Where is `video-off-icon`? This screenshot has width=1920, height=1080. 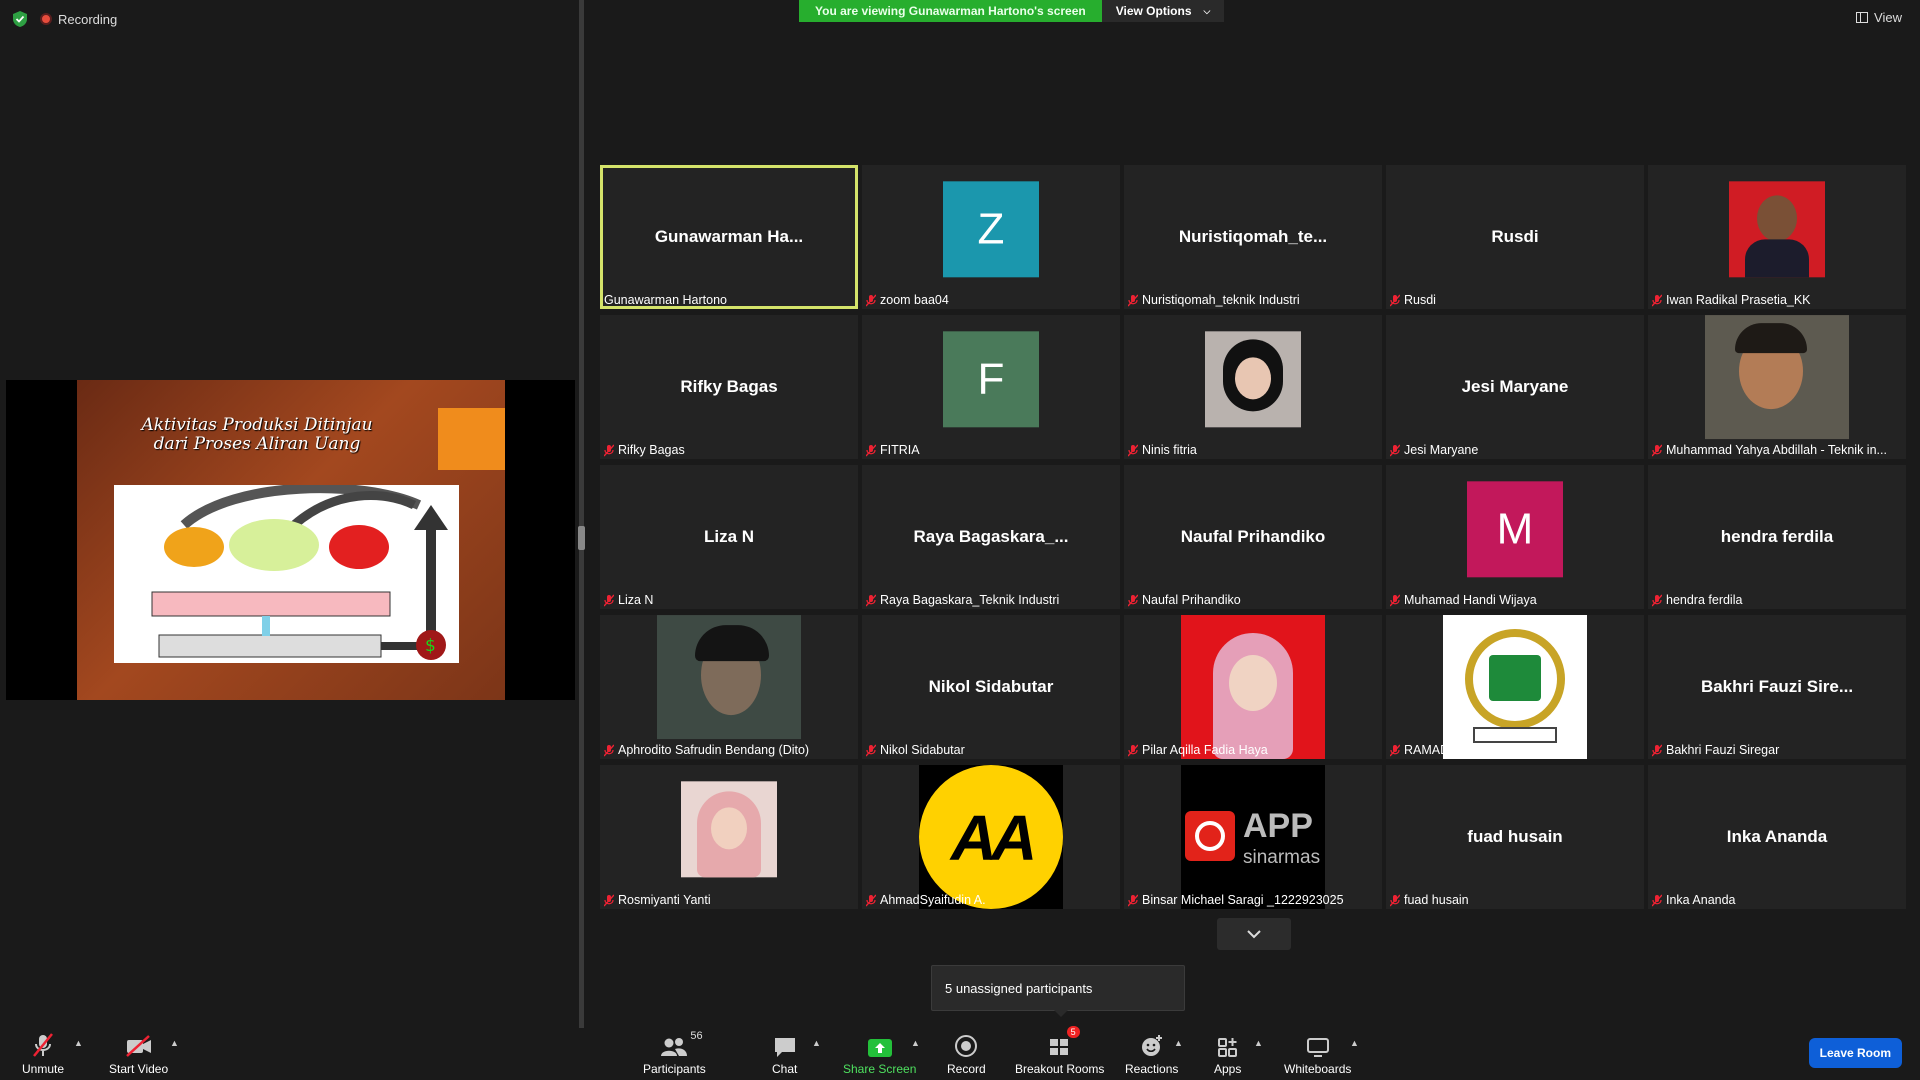
video-off-icon is located at coordinates (139, 1044).